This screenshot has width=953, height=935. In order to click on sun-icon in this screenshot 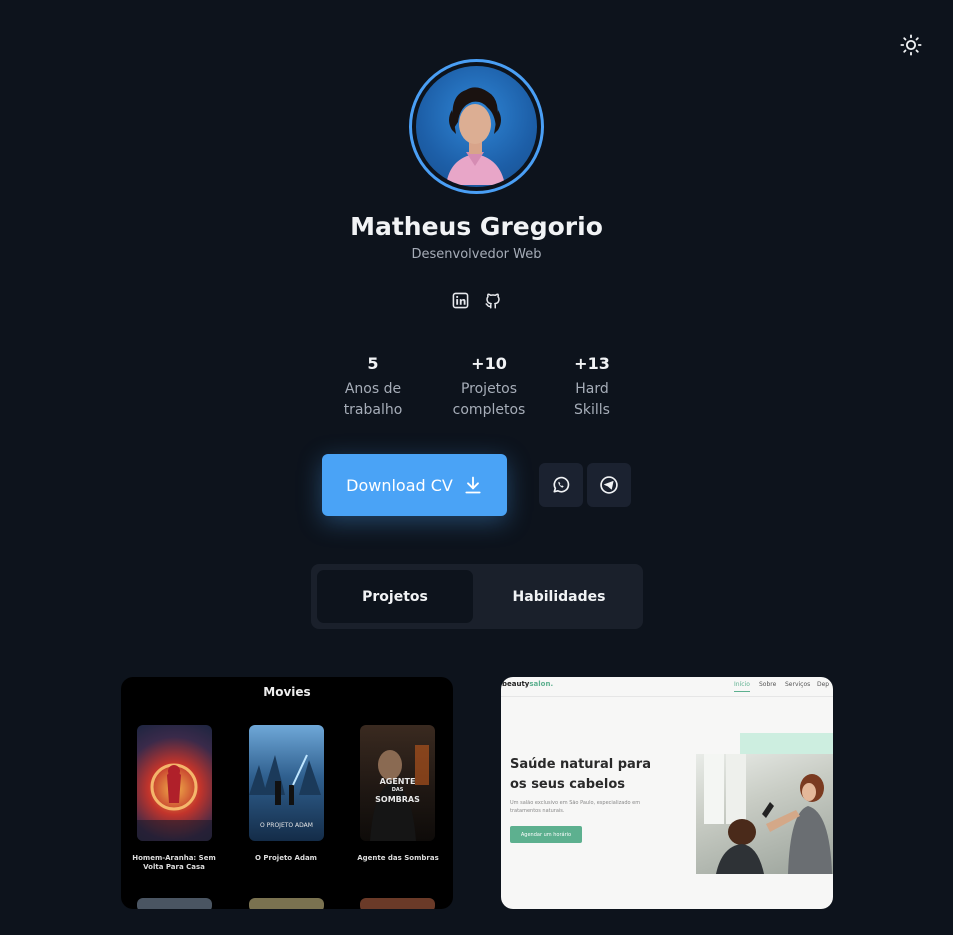, I will do `click(911, 45)`.